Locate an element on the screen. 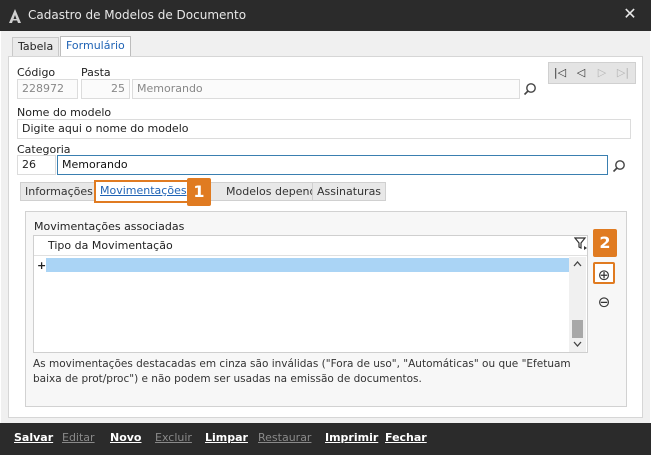  app-logo-icon is located at coordinates (15, 16).